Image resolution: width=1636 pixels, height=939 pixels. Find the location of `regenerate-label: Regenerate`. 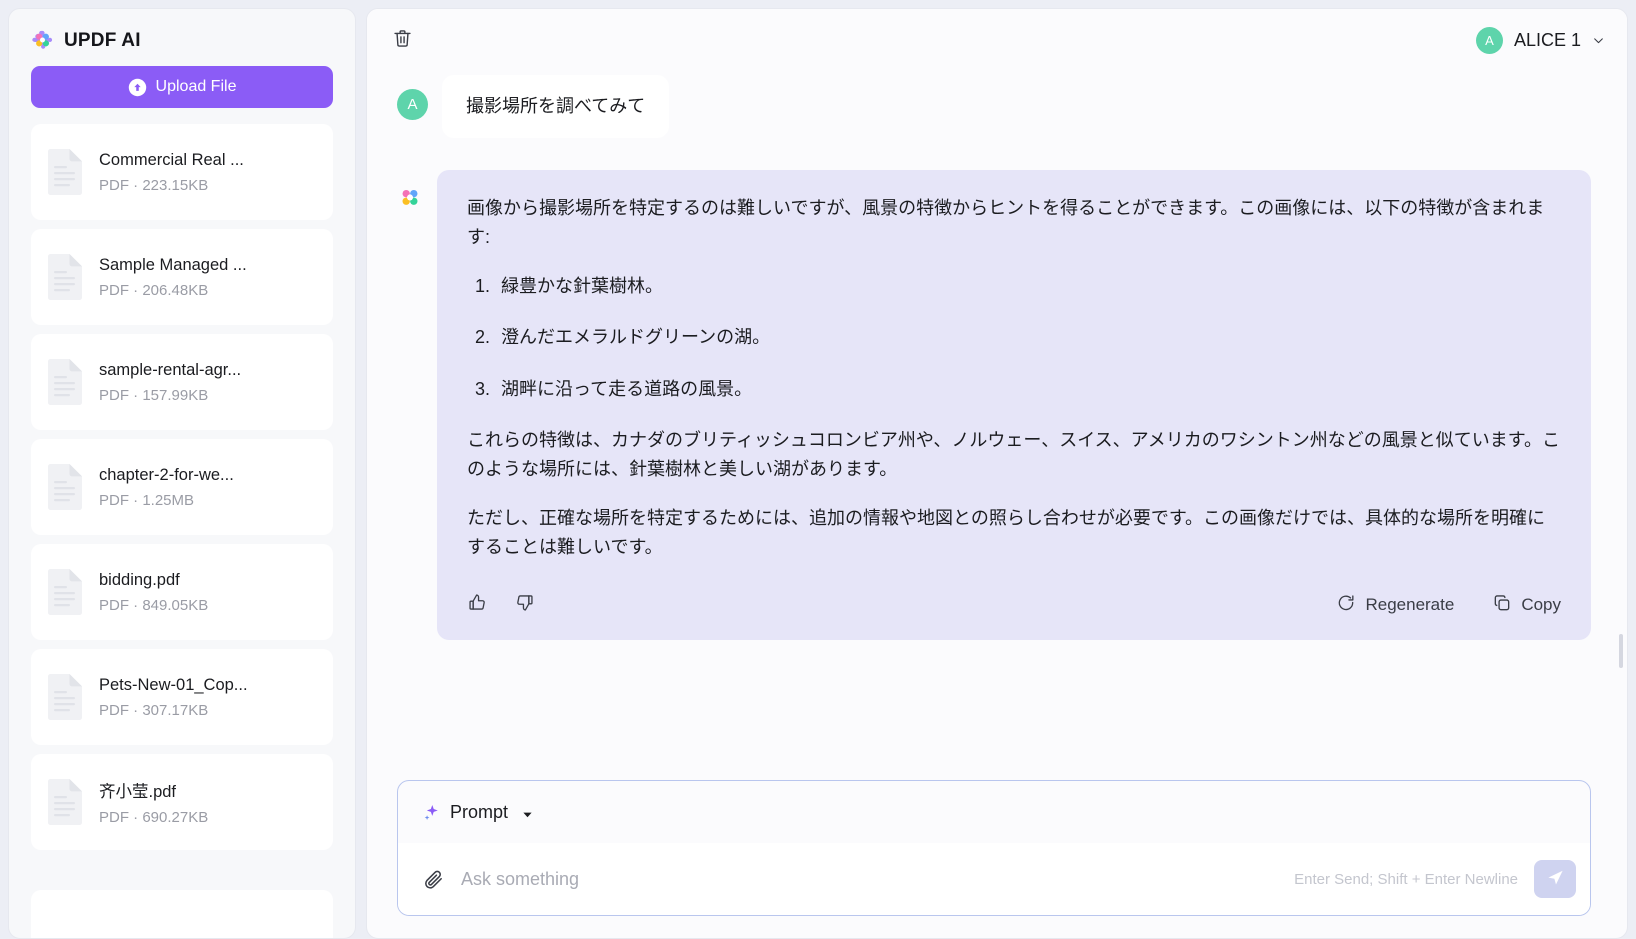

regenerate-label: Regenerate is located at coordinates (1410, 605).